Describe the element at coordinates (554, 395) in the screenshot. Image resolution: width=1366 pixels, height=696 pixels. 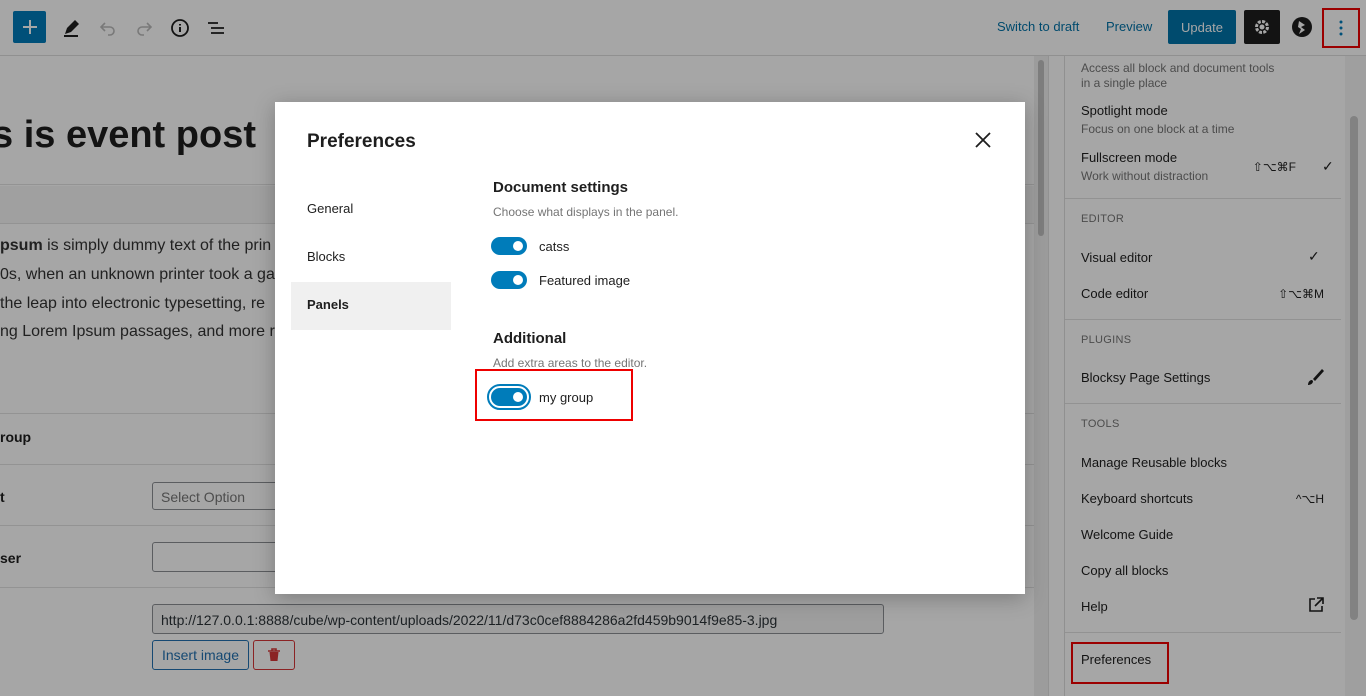
I see `my-group-highlight` at that location.